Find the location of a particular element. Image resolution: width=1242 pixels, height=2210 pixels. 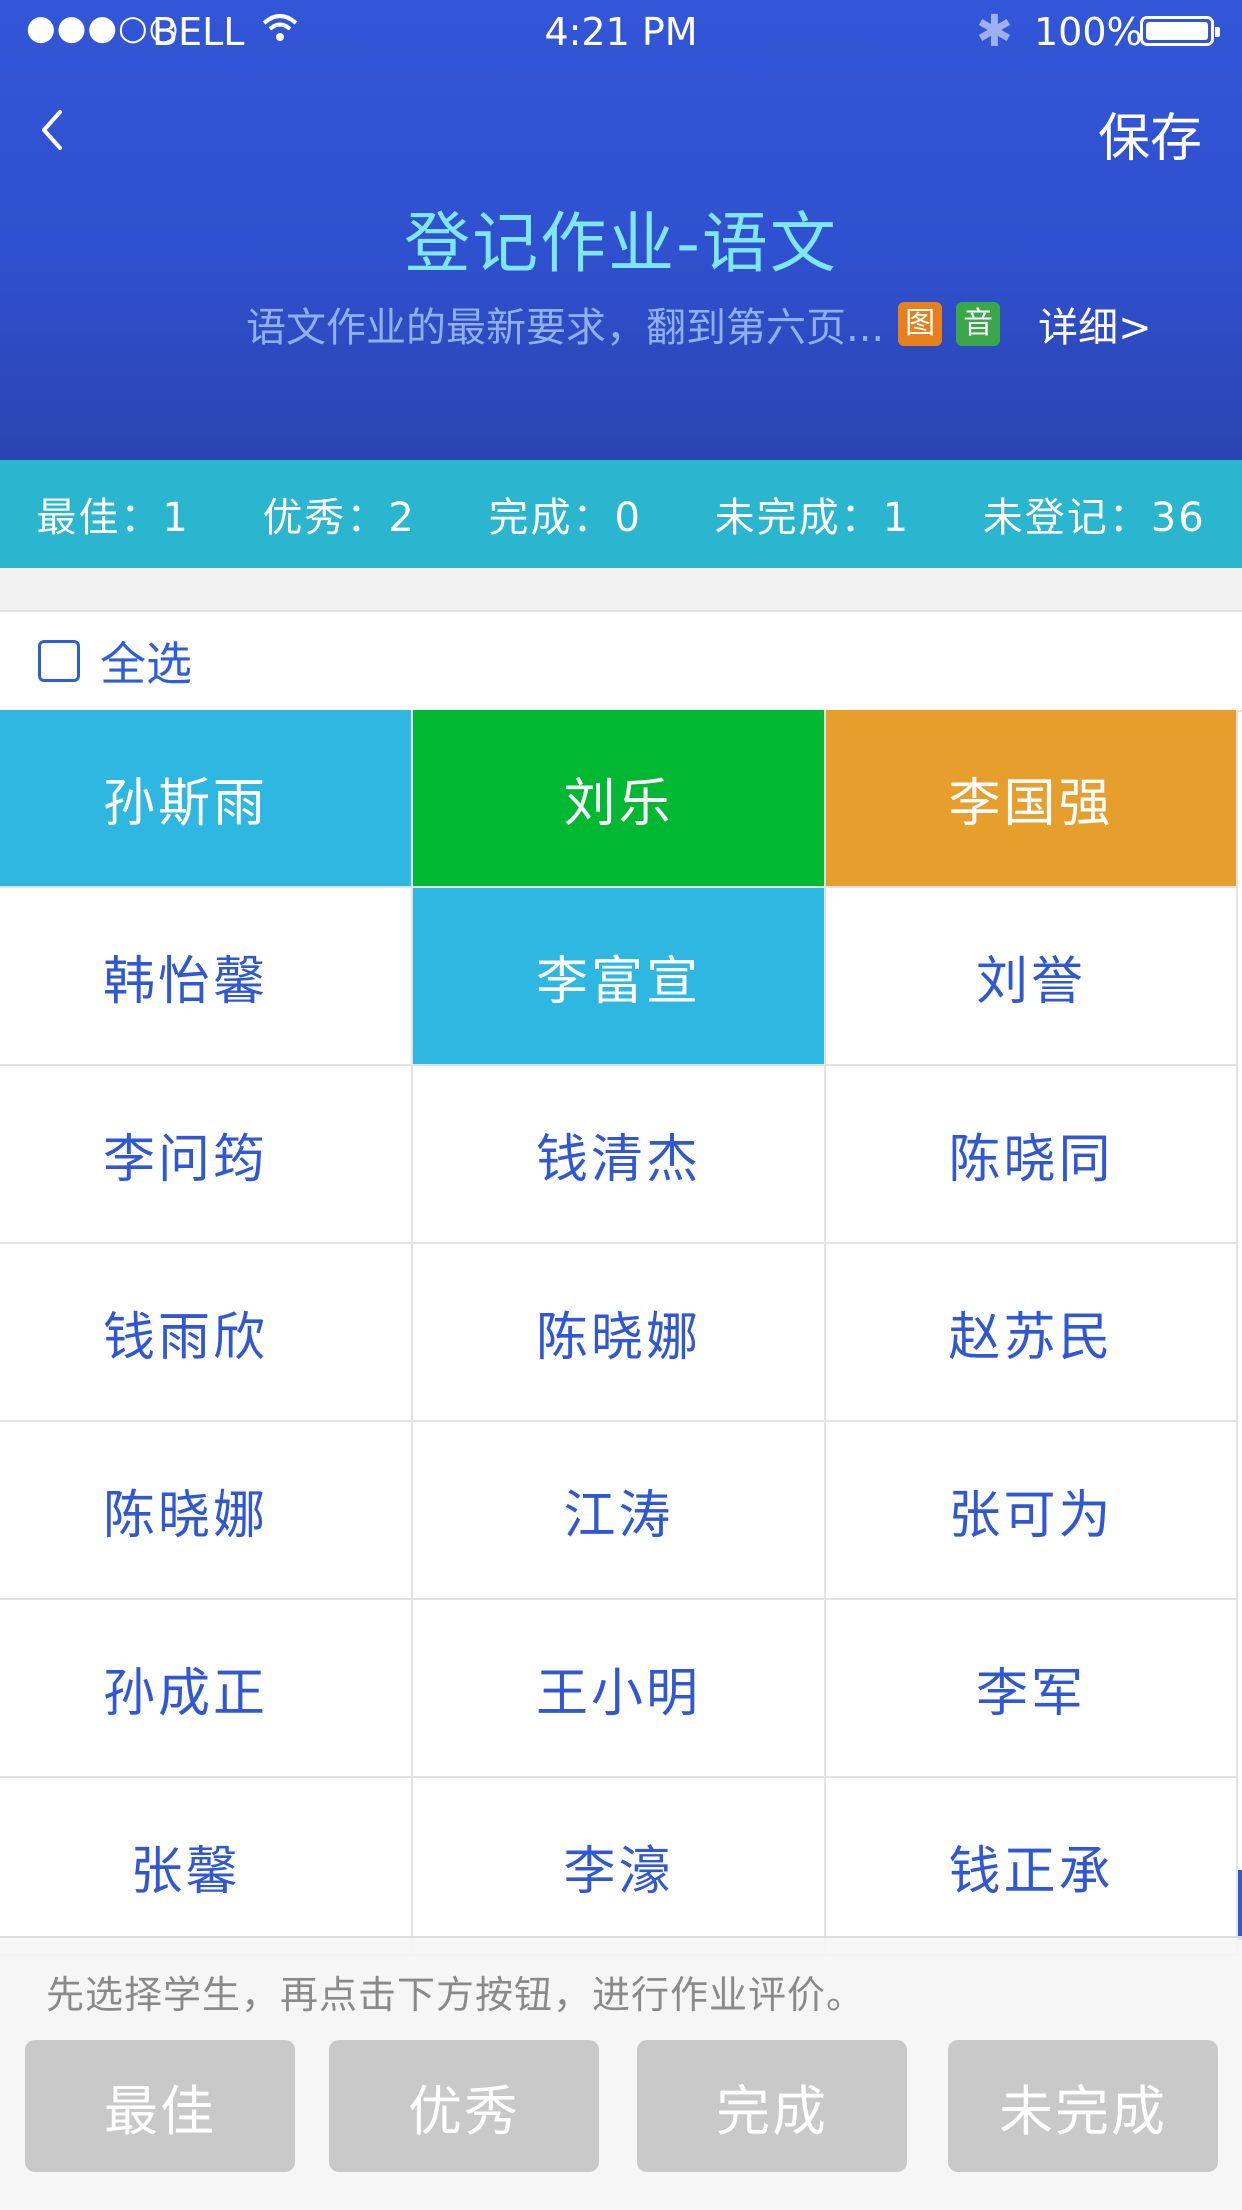

incomplete-button: 未完成 is located at coordinates (1083, 2106).